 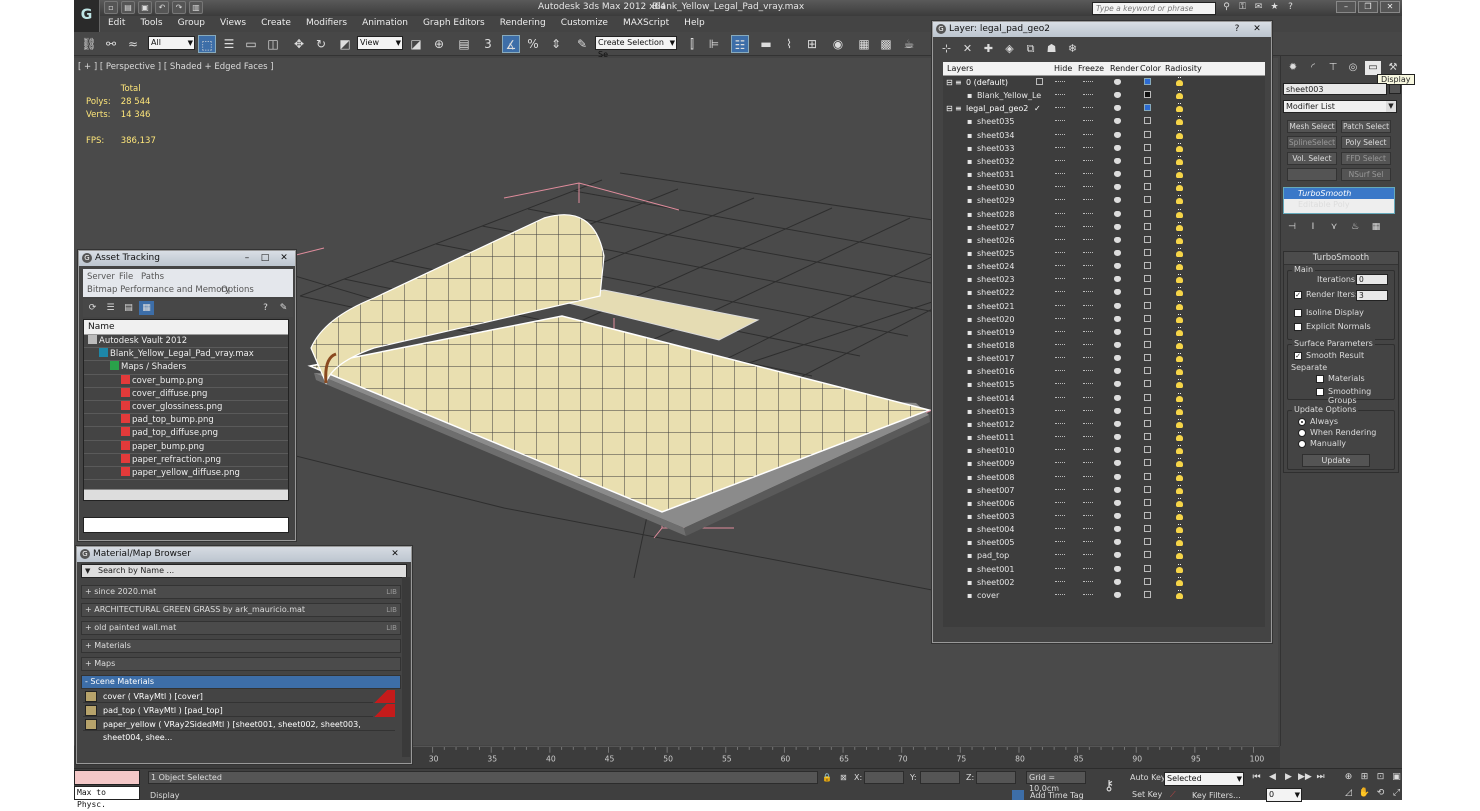 I want to click on smooth-result-checkbox: ✓, so click(x=1298, y=356).